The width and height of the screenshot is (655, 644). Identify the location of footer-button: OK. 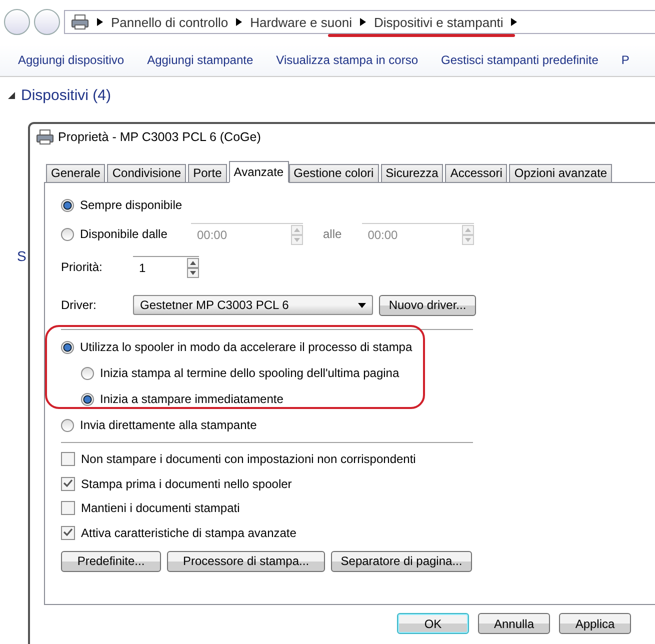
(433, 623).